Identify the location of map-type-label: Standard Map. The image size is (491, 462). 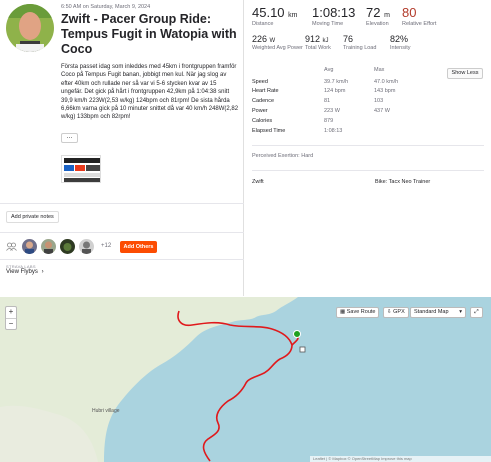
(431, 312).